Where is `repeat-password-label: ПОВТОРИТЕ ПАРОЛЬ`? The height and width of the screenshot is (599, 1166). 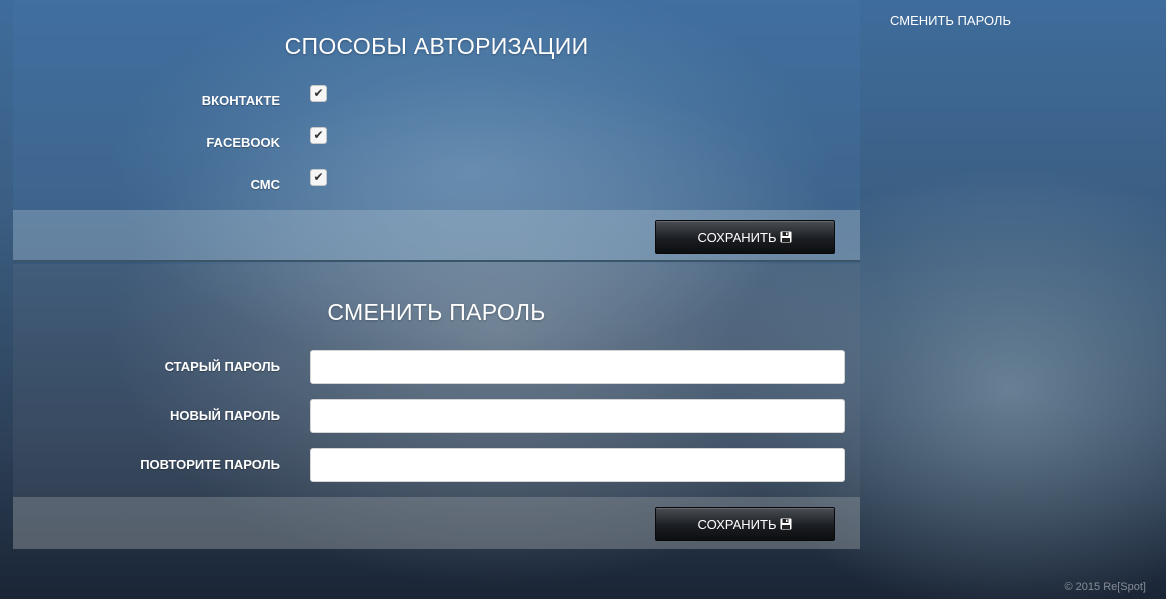
repeat-password-label: ПОВТОРИТЕ ПАРОЛЬ is located at coordinates (210, 464).